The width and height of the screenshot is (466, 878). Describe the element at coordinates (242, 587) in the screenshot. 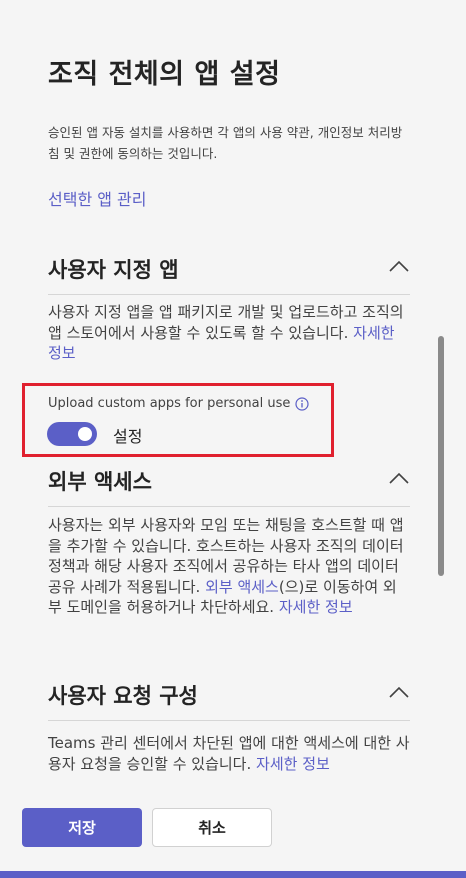

I see `external-access-link: 외부 액세스` at that location.